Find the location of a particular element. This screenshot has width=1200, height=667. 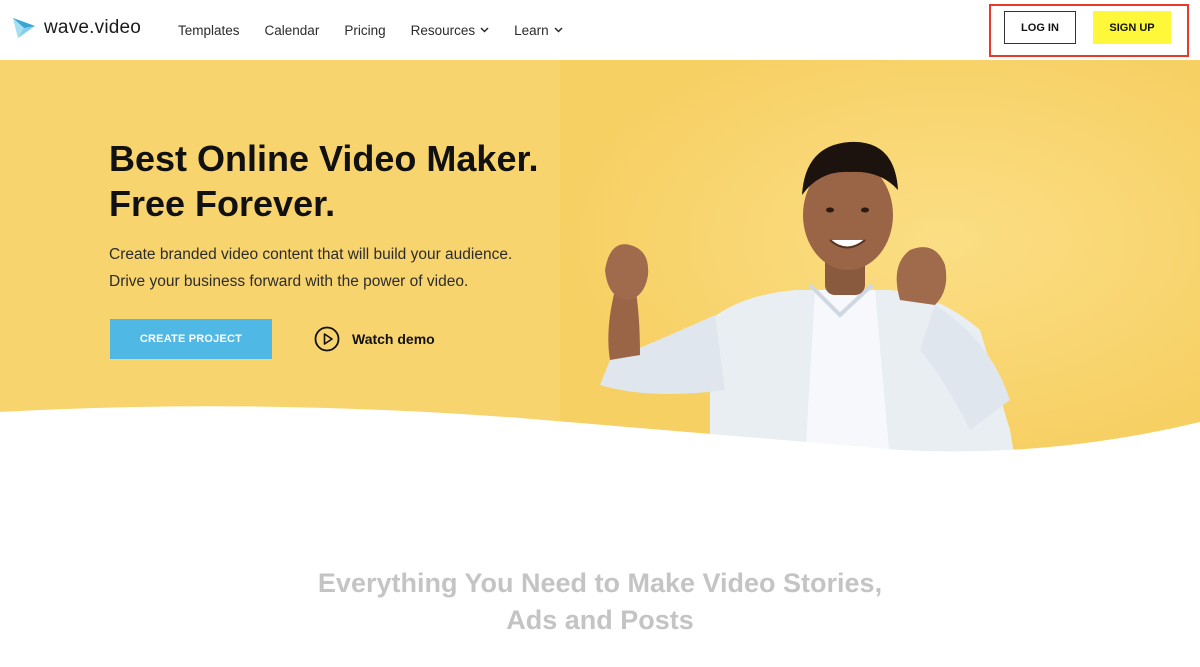

wave-video-logo-icon is located at coordinates (24, 28).